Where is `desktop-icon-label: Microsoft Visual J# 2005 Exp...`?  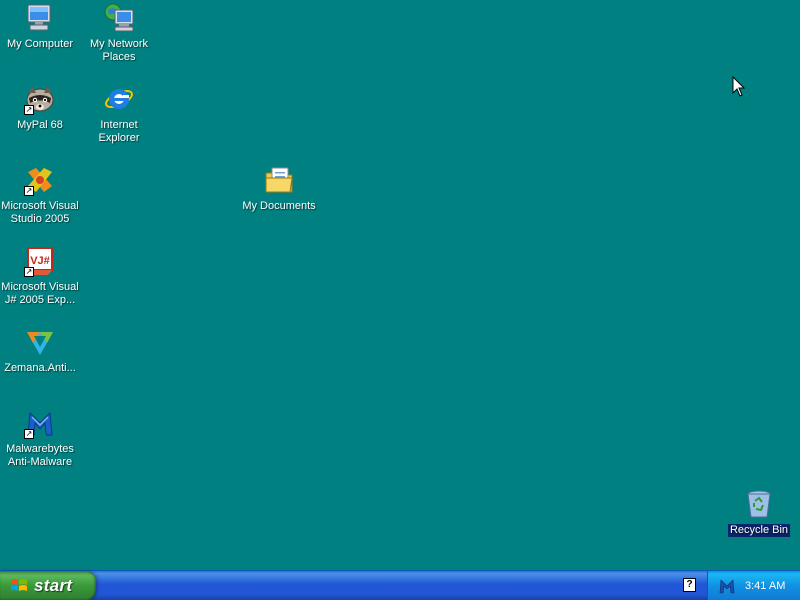 desktop-icon-label: Microsoft Visual J# 2005 Exp... is located at coordinates (40, 293).